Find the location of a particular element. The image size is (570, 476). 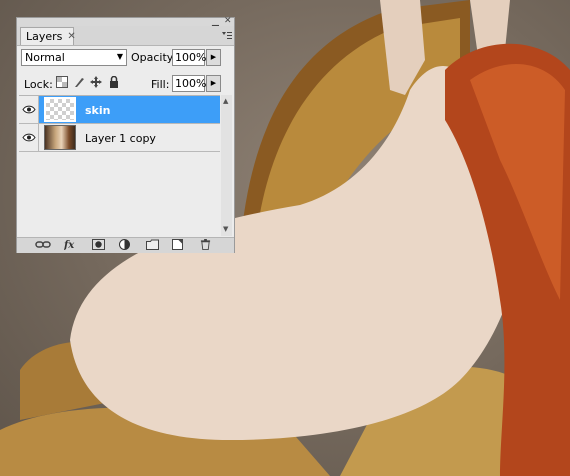

blend-mode-value: Normal is located at coordinates (45, 57).